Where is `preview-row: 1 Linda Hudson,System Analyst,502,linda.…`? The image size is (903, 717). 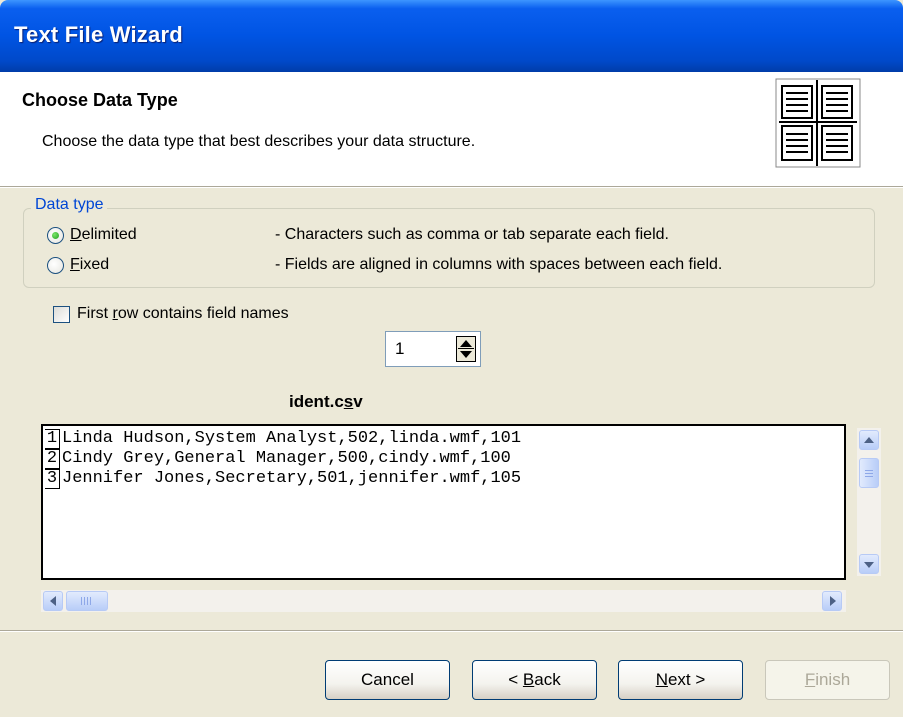
preview-row: 1 Linda Hudson,System Analyst,502,linda.… is located at coordinates (283, 439).